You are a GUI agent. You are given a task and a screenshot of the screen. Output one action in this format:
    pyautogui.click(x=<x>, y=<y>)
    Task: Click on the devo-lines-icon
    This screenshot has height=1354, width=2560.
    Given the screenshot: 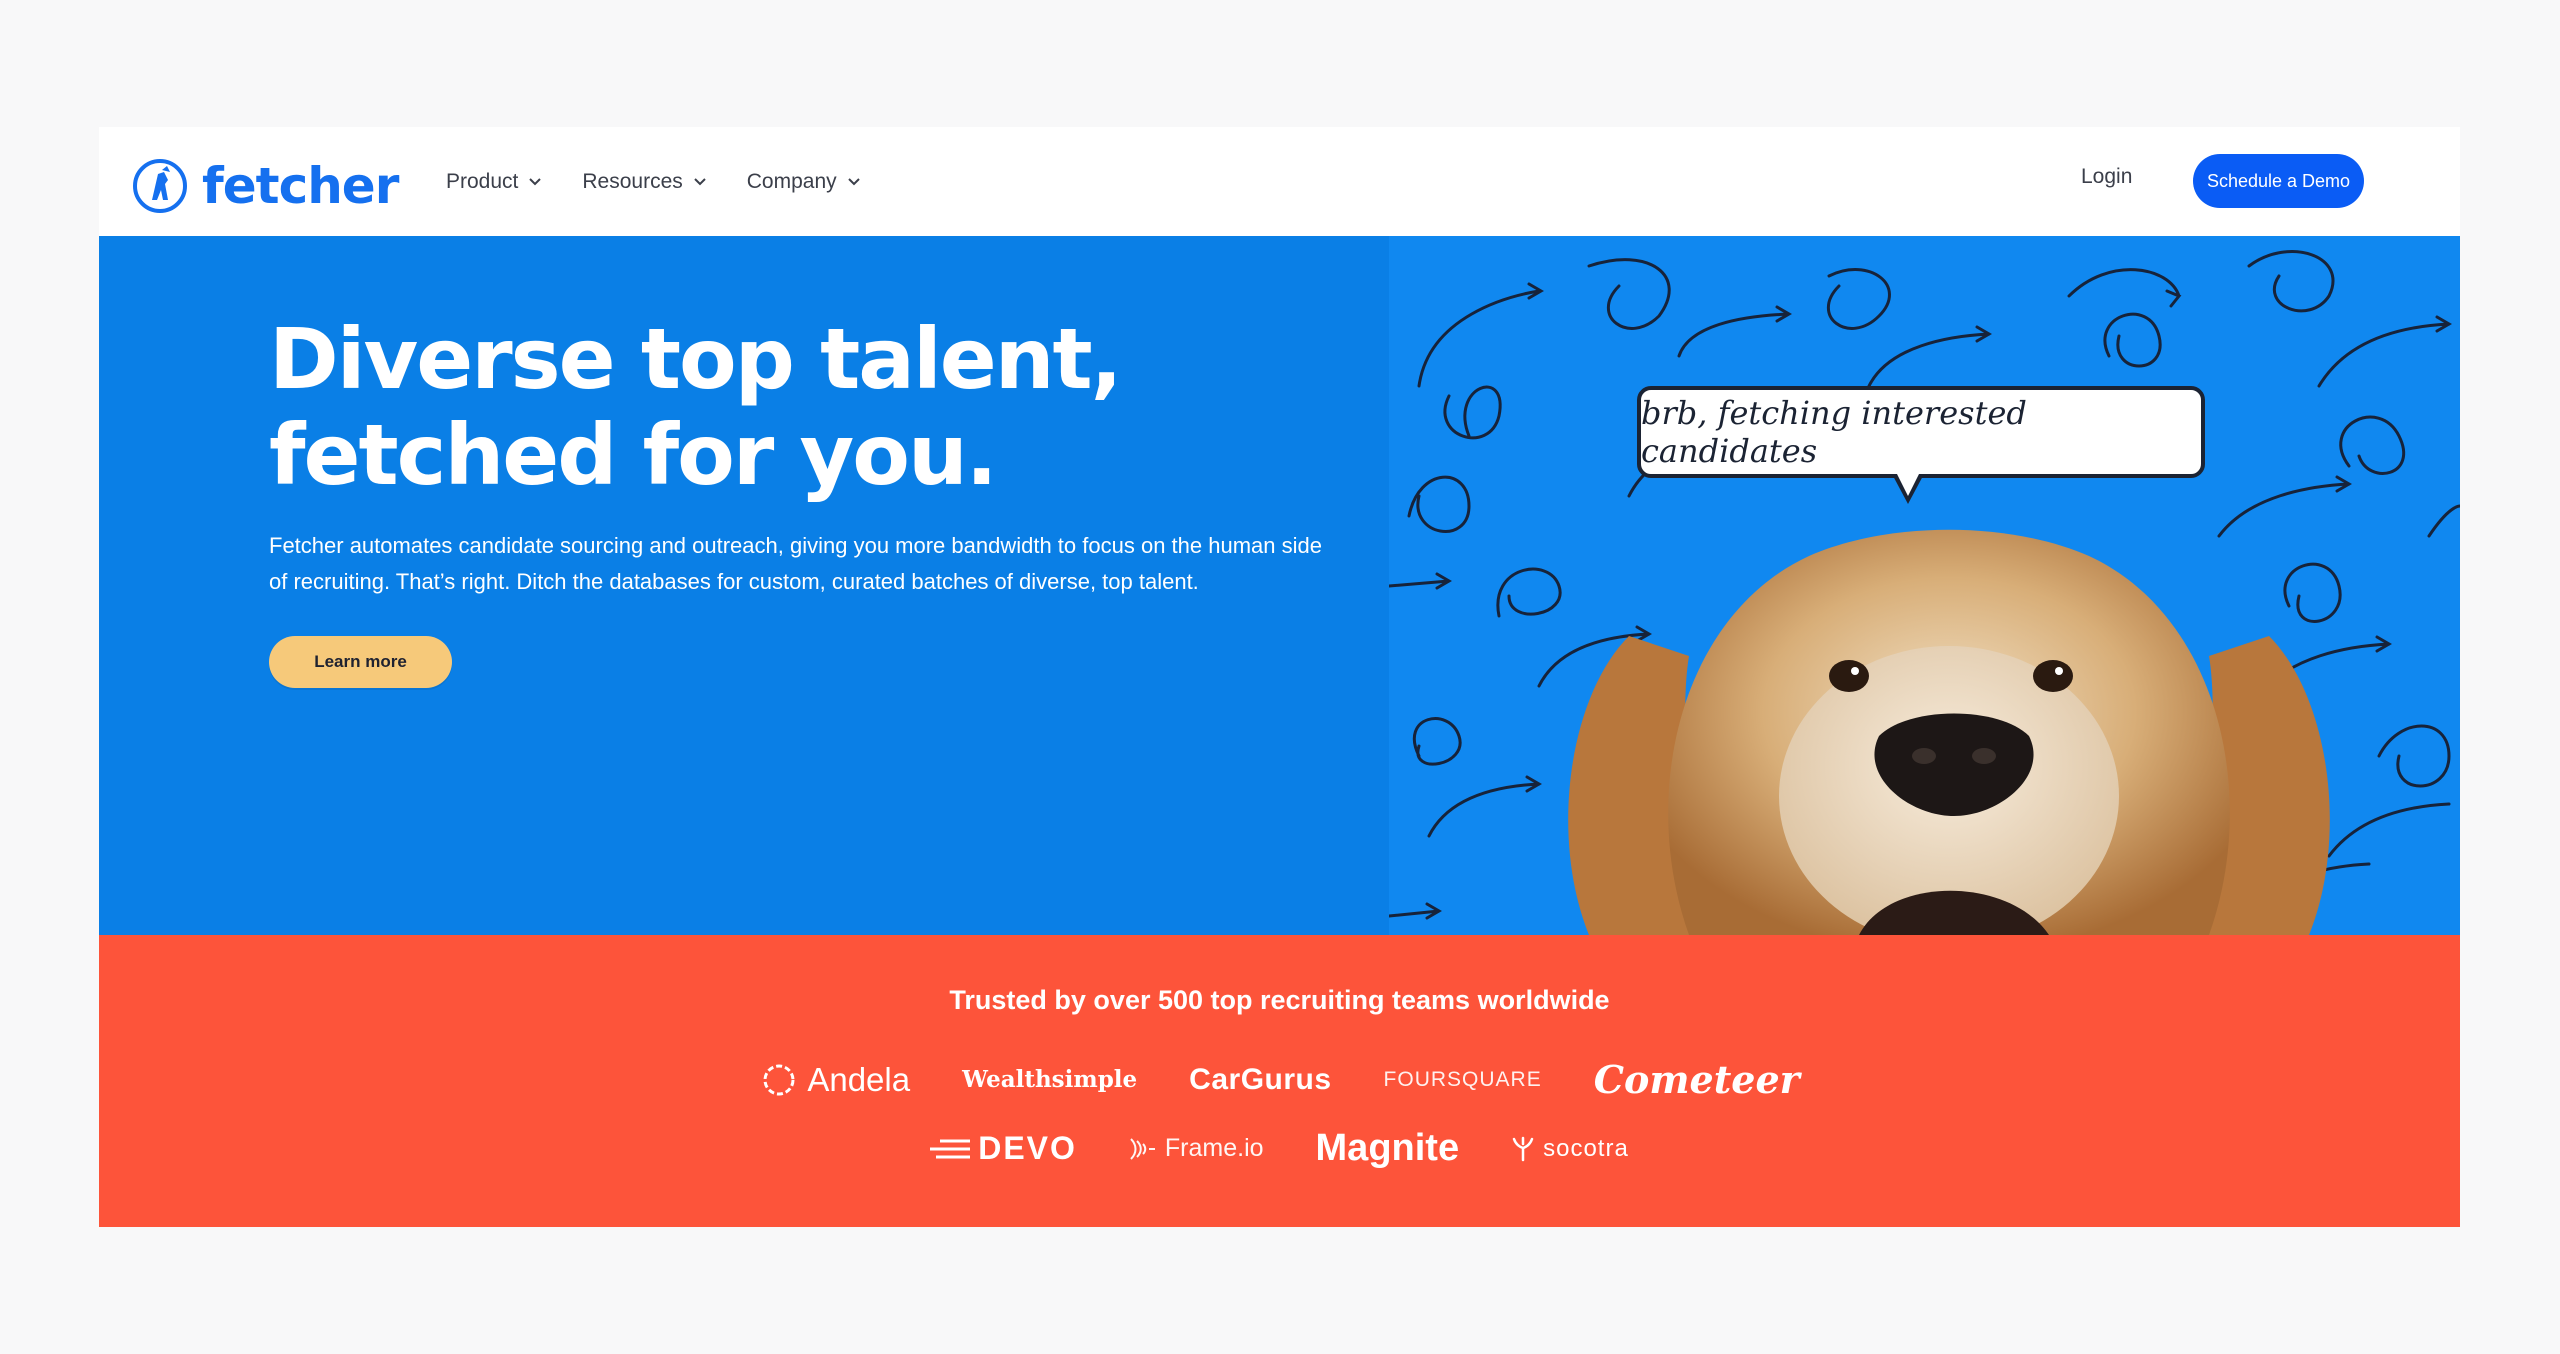 What is the action you would take?
    pyautogui.click(x=950, y=1148)
    